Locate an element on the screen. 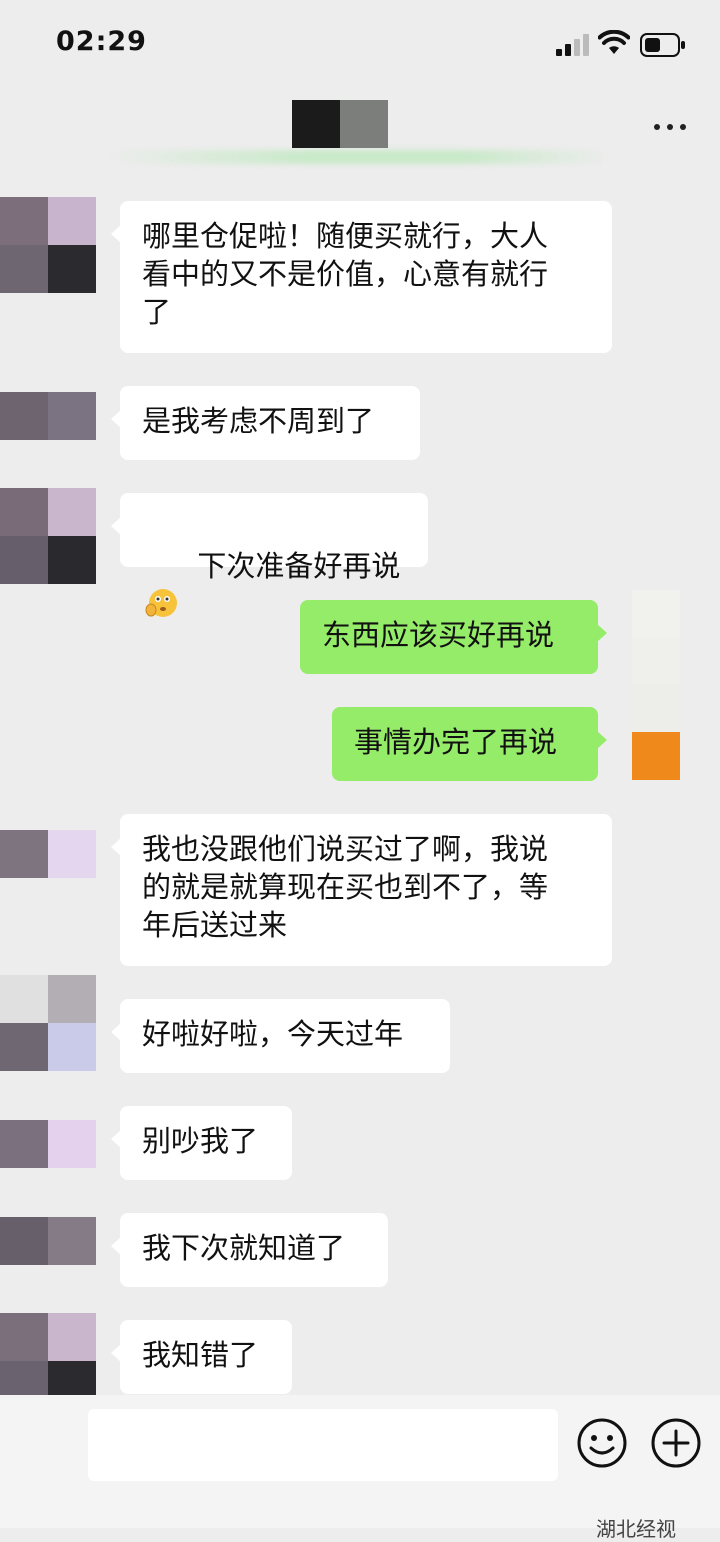 The height and width of the screenshot is (1542, 720). message-bubble: 哪里仓促啦！随便买就行，大人 看中的又不是价值，心意有就行 了 is located at coordinates (361, 277).